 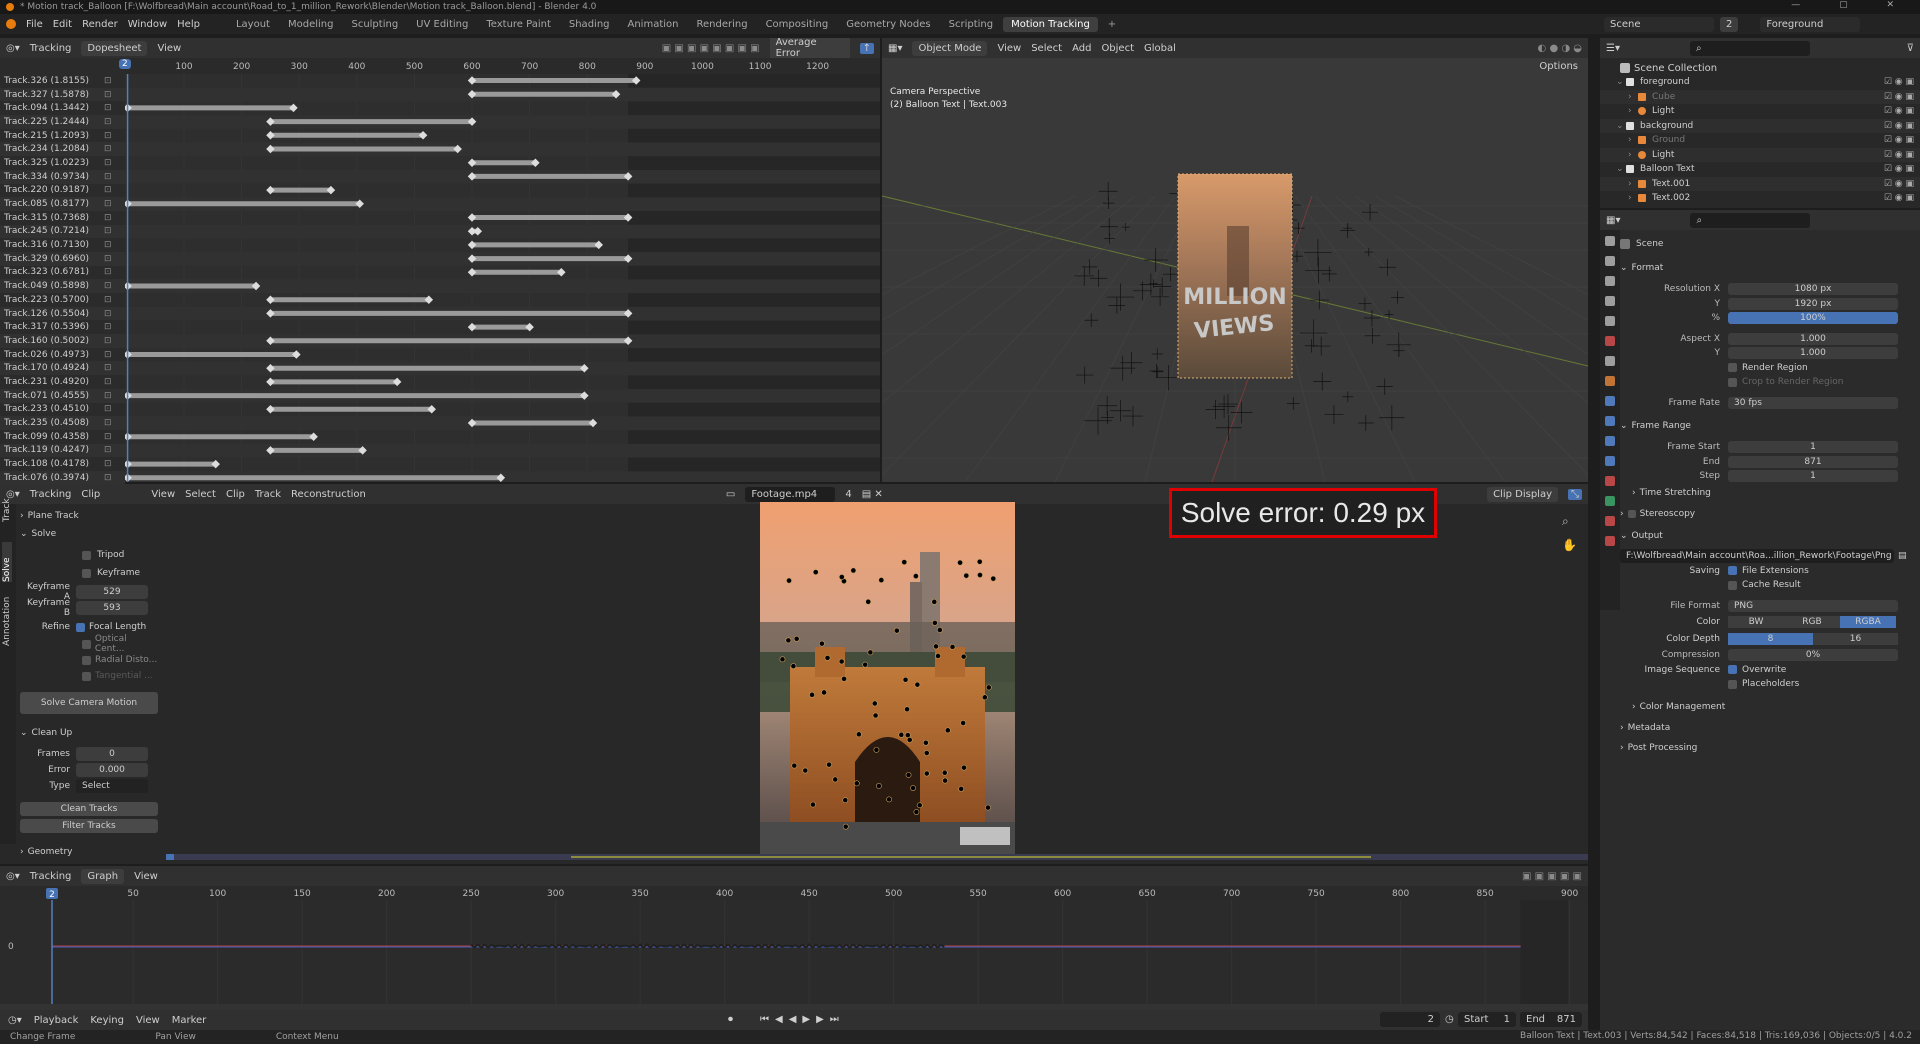 What do you see at coordinates (148, 1020) in the screenshot?
I see `menu-view: View` at bounding box center [148, 1020].